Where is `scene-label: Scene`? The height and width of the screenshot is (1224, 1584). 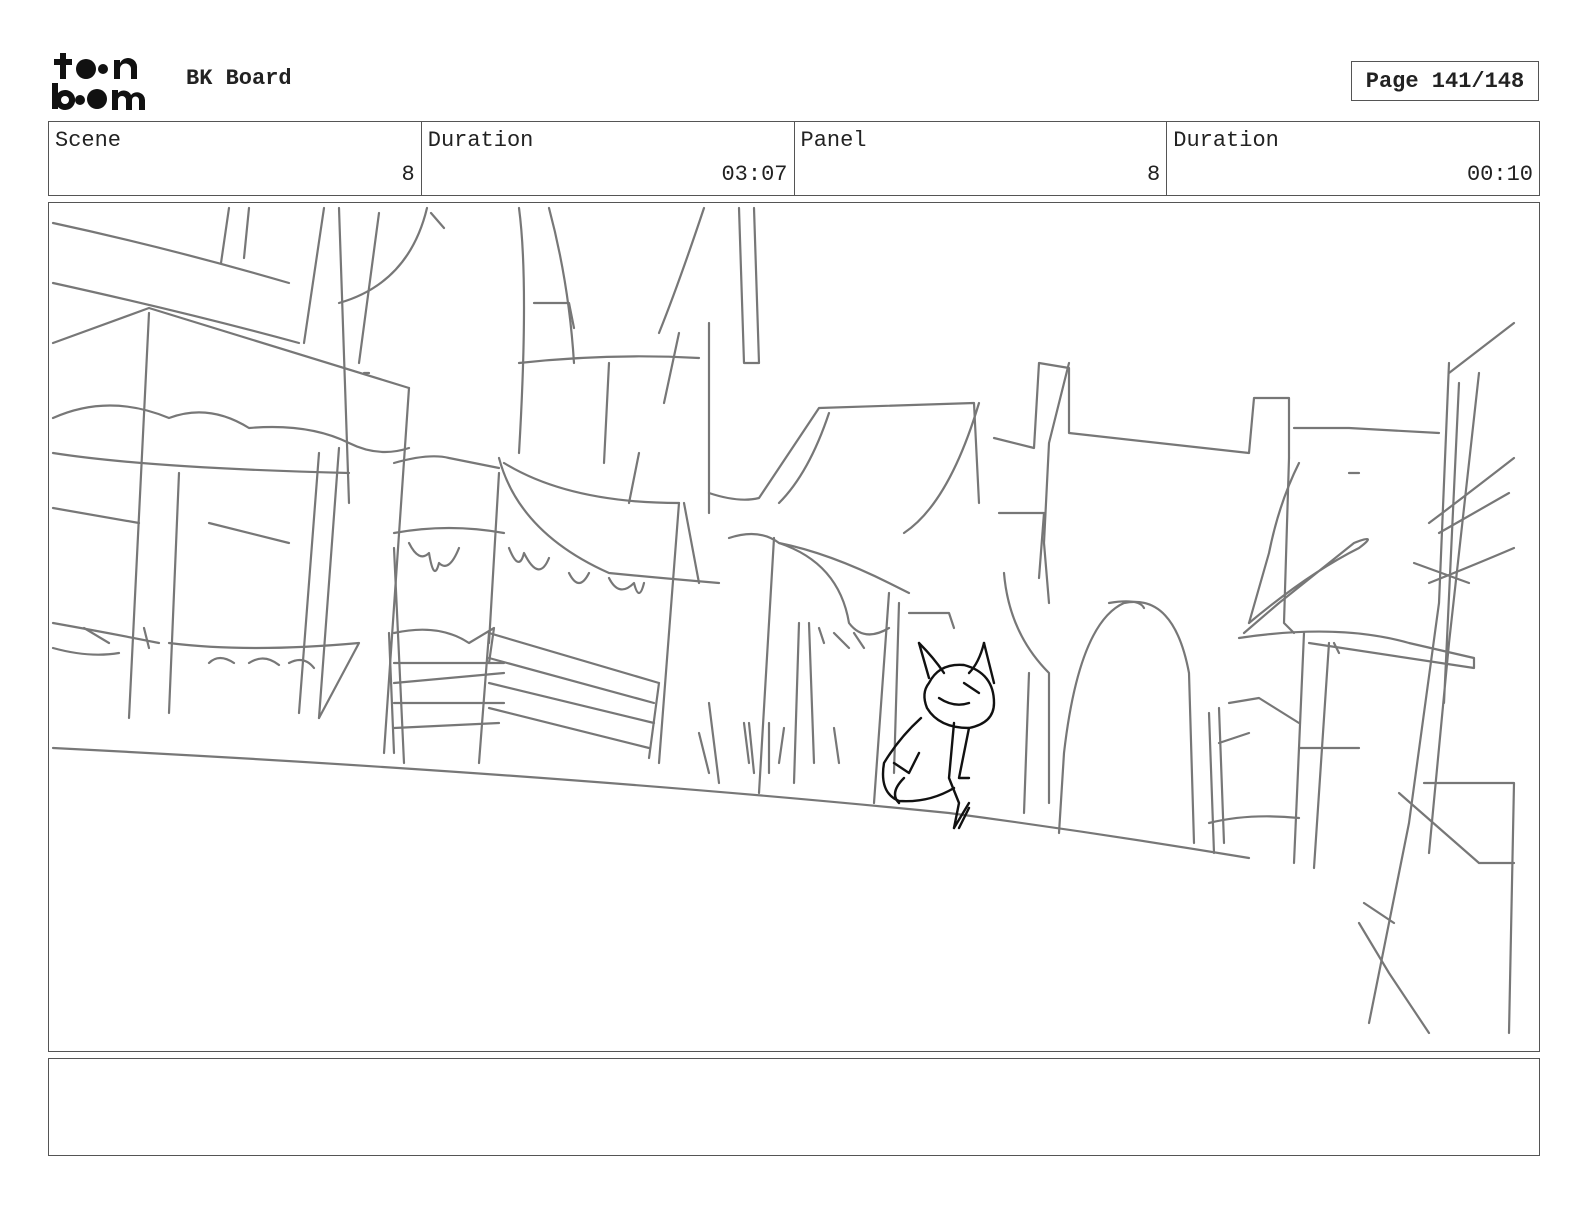
scene-label: Scene is located at coordinates (88, 140).